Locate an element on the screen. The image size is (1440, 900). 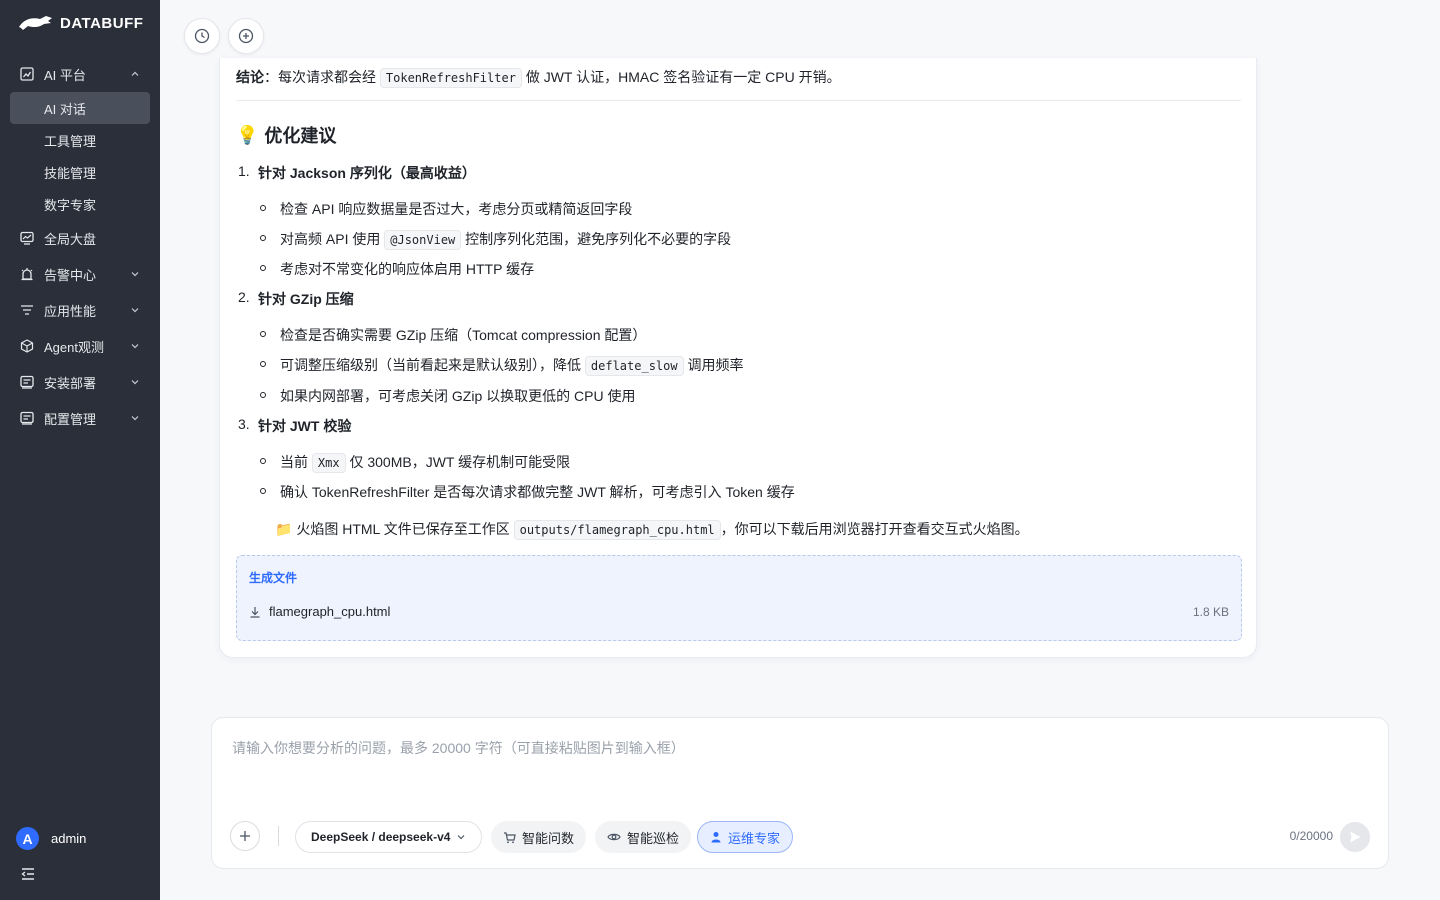
chat-input is located at coordinates (797, 768).